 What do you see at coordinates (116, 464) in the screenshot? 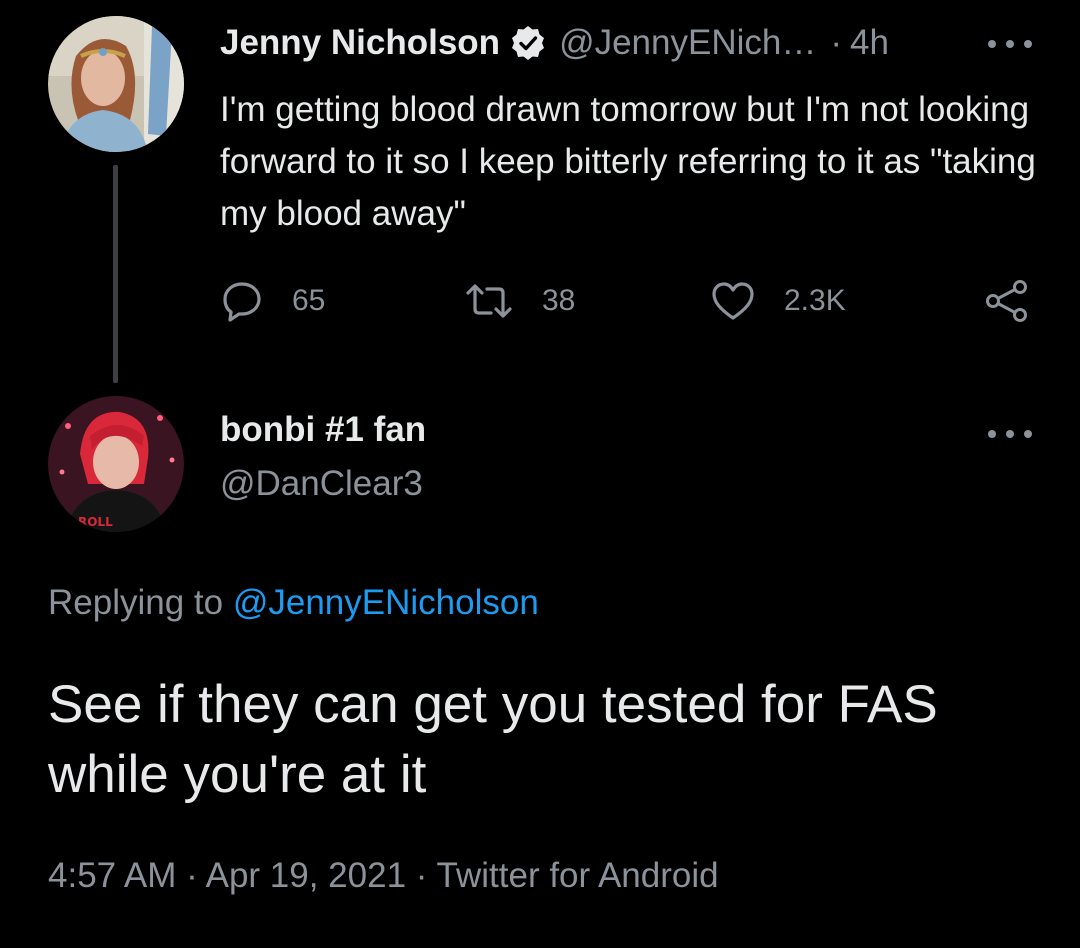
I see `bonbi-avatar: ROLL` at bounding box center [116, 464].